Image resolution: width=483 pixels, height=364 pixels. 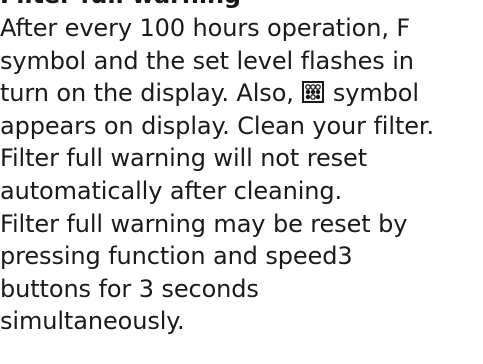 What do you see at coordinates (171, 190) in the screenshot?
I see `text-line-6: automatically after cleaning.` at bounding box center [171, 190].